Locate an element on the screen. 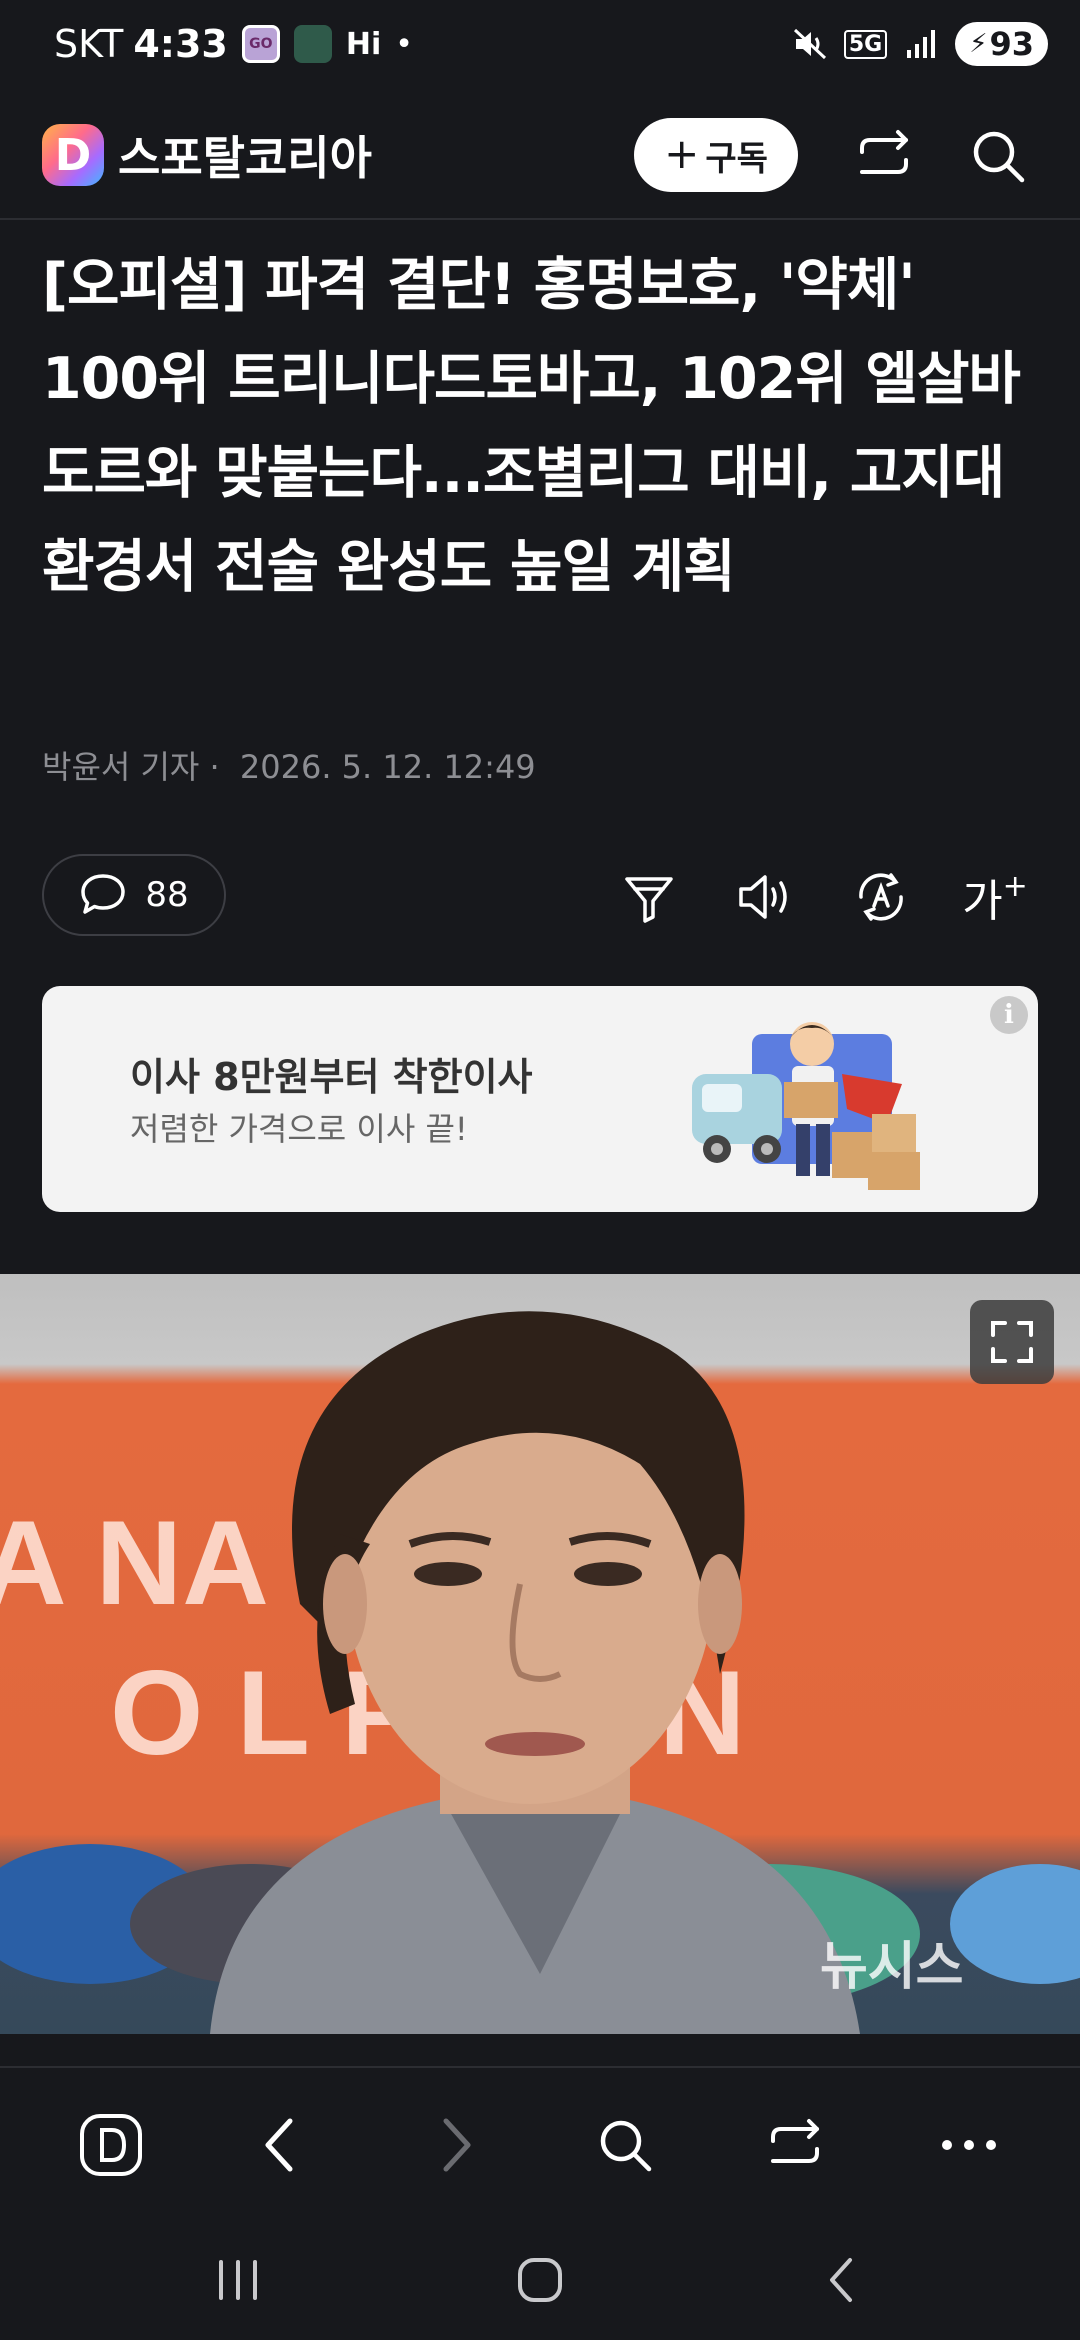  signal-icon is located at coordinates (921, 44).